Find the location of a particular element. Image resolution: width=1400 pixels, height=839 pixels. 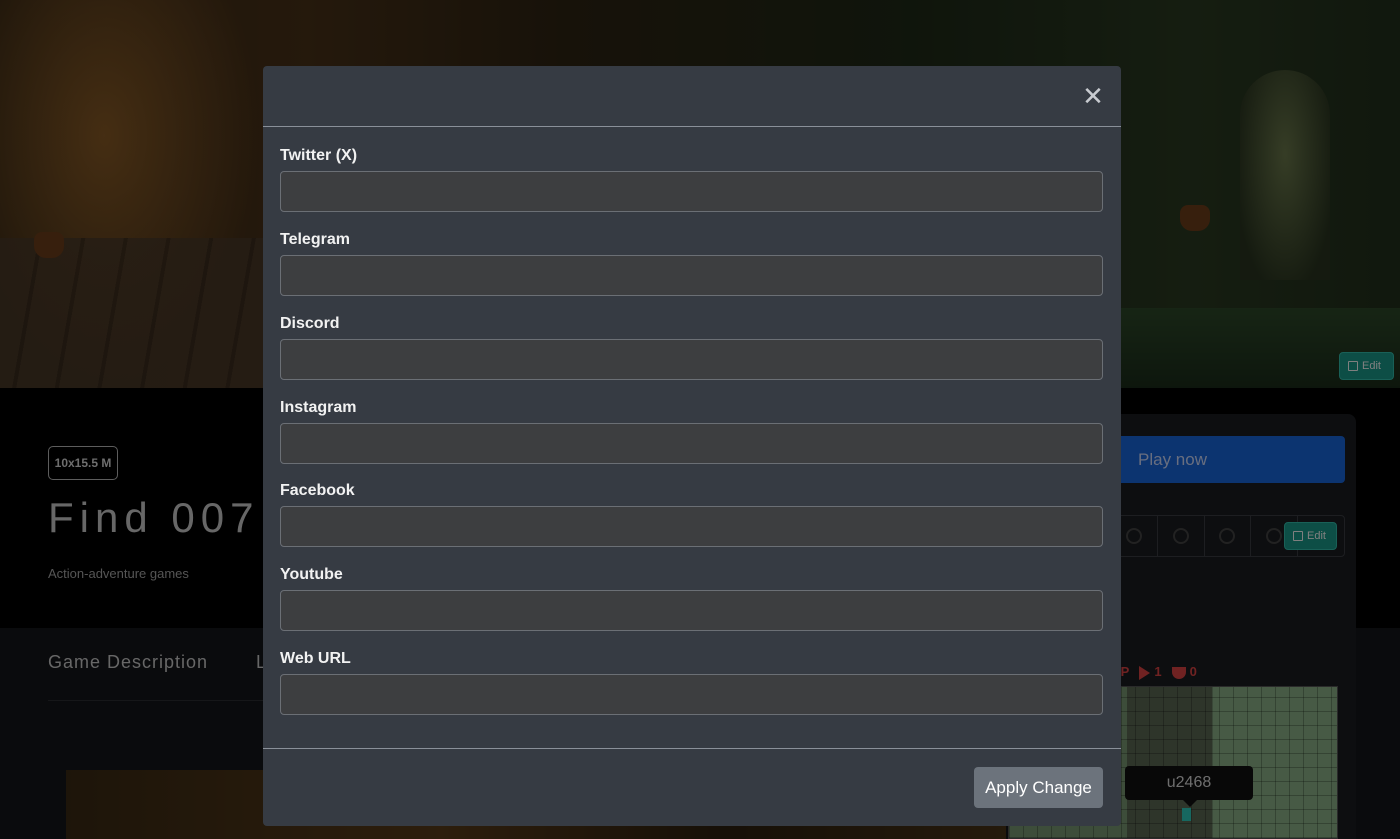

apply-change-button: Apply Change is located at coordinates (1038, 787).